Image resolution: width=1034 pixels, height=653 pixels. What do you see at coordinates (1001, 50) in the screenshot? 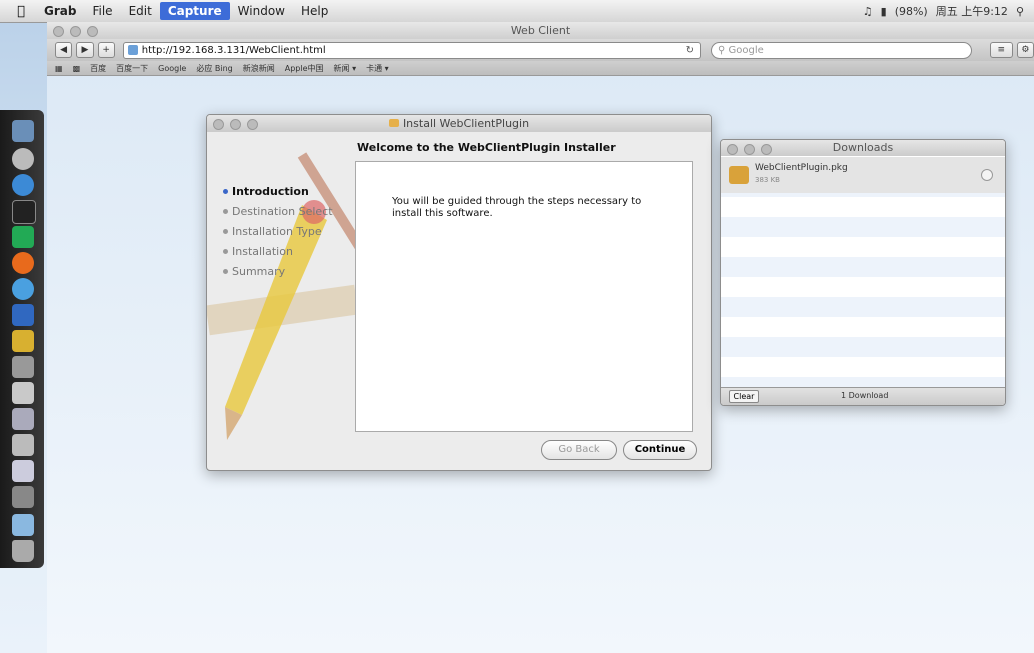
I see `page-menu-icon: ≡` at bounding box center [1001, 50].